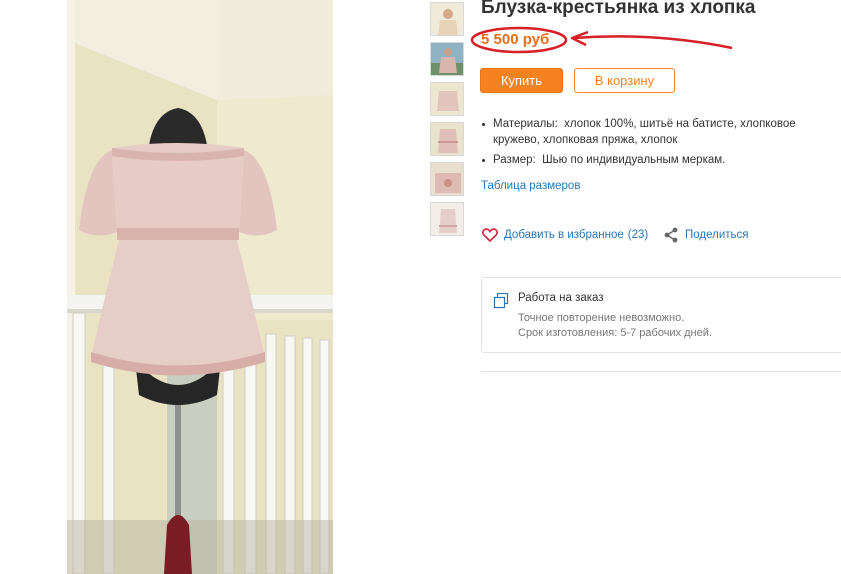 The width and height of the screenshot is (841, 574). I want to click on favorite-label: Добавить в избранное, so click(564, 235).